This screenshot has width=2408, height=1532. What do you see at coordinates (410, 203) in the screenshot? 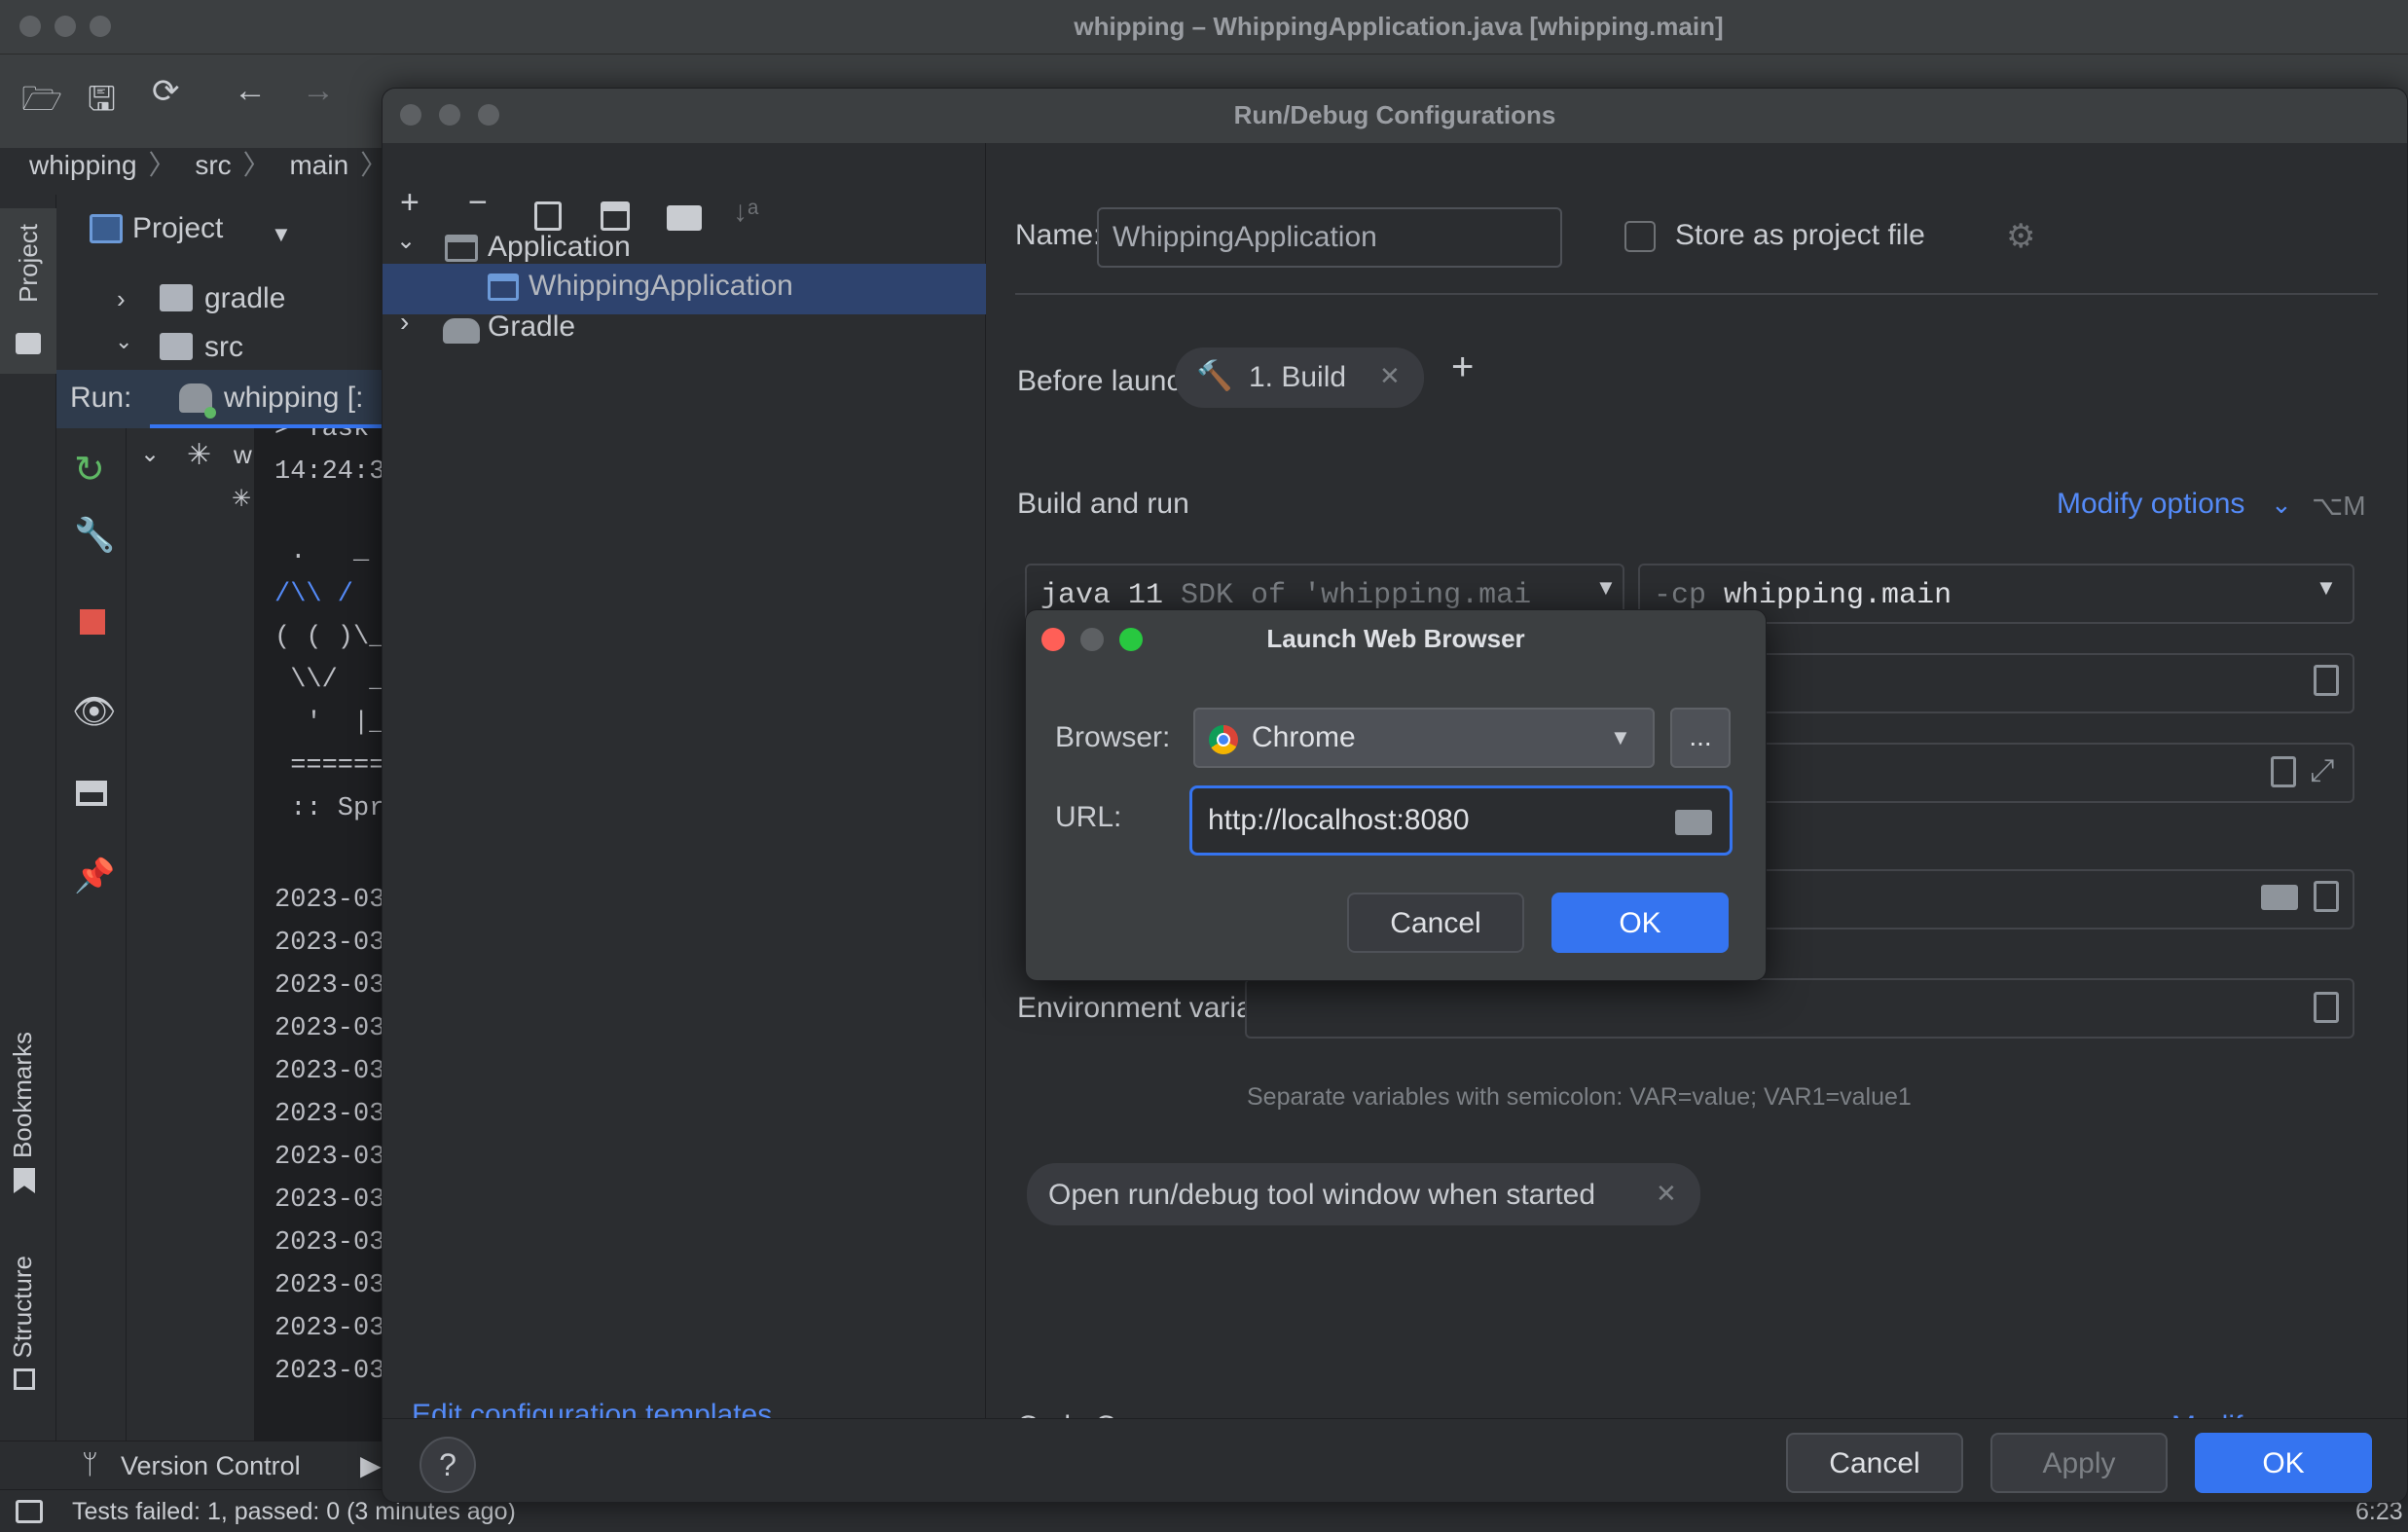
I see `add-icon: +` at bounding box center [410, 203].